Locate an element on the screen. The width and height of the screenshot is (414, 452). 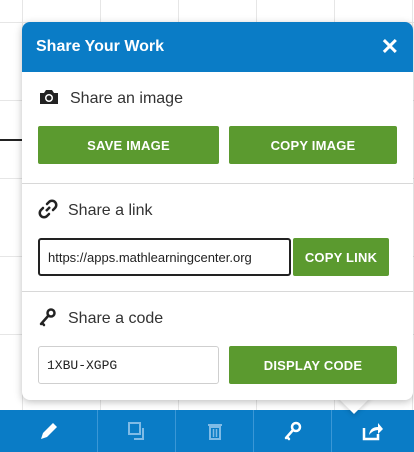
trash-icon is located at coordinates (215, 431).